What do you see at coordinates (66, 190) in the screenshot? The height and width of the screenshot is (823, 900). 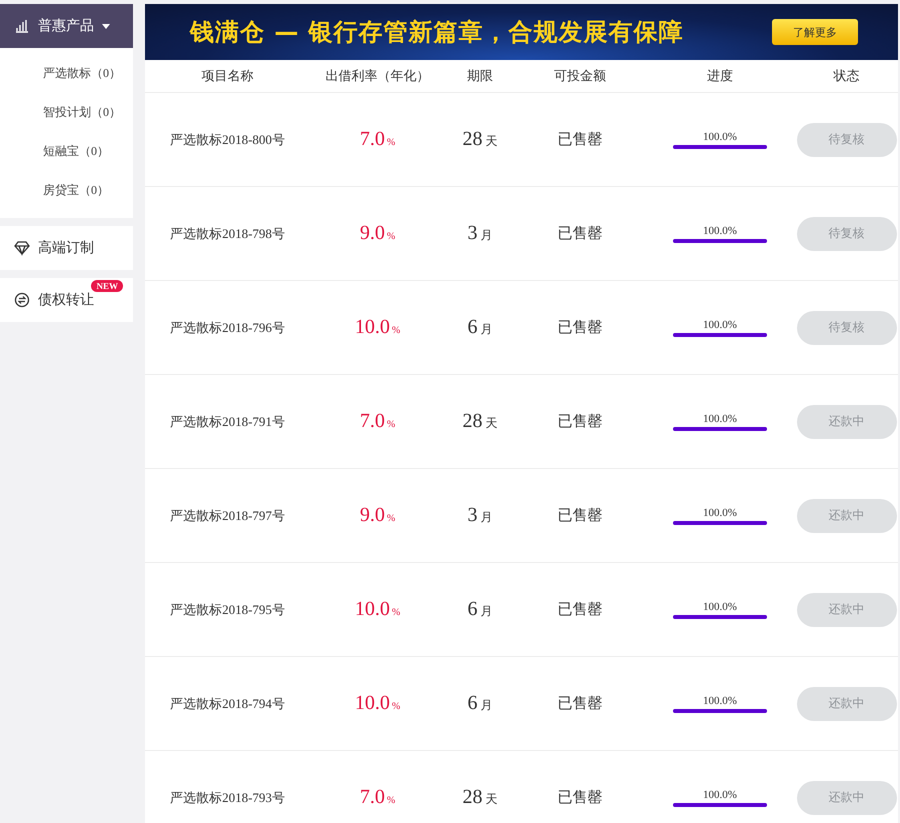 I see `sidebar-subitem: 房贷宝（0）` at bounding box center [66, 190].